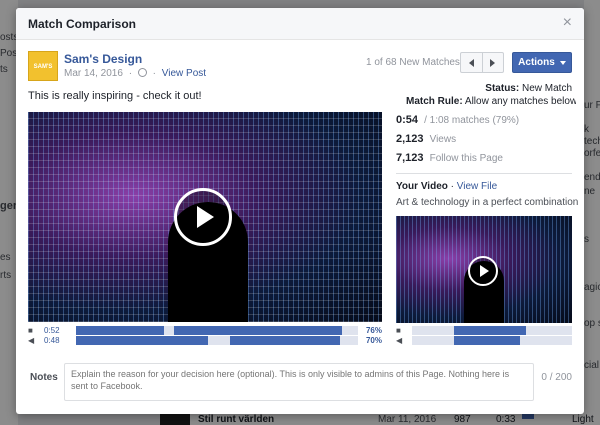  I want to click on follows-label: Follow this Page, so click(466, 158).